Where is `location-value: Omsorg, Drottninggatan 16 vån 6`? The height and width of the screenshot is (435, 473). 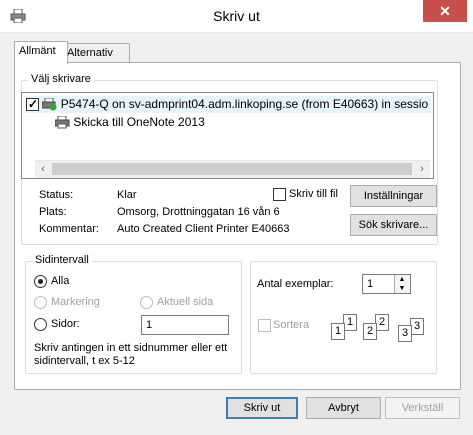 location-value: Omsorg, Drottninggatan 16 vån 6 is located at coordinates (198, 212).